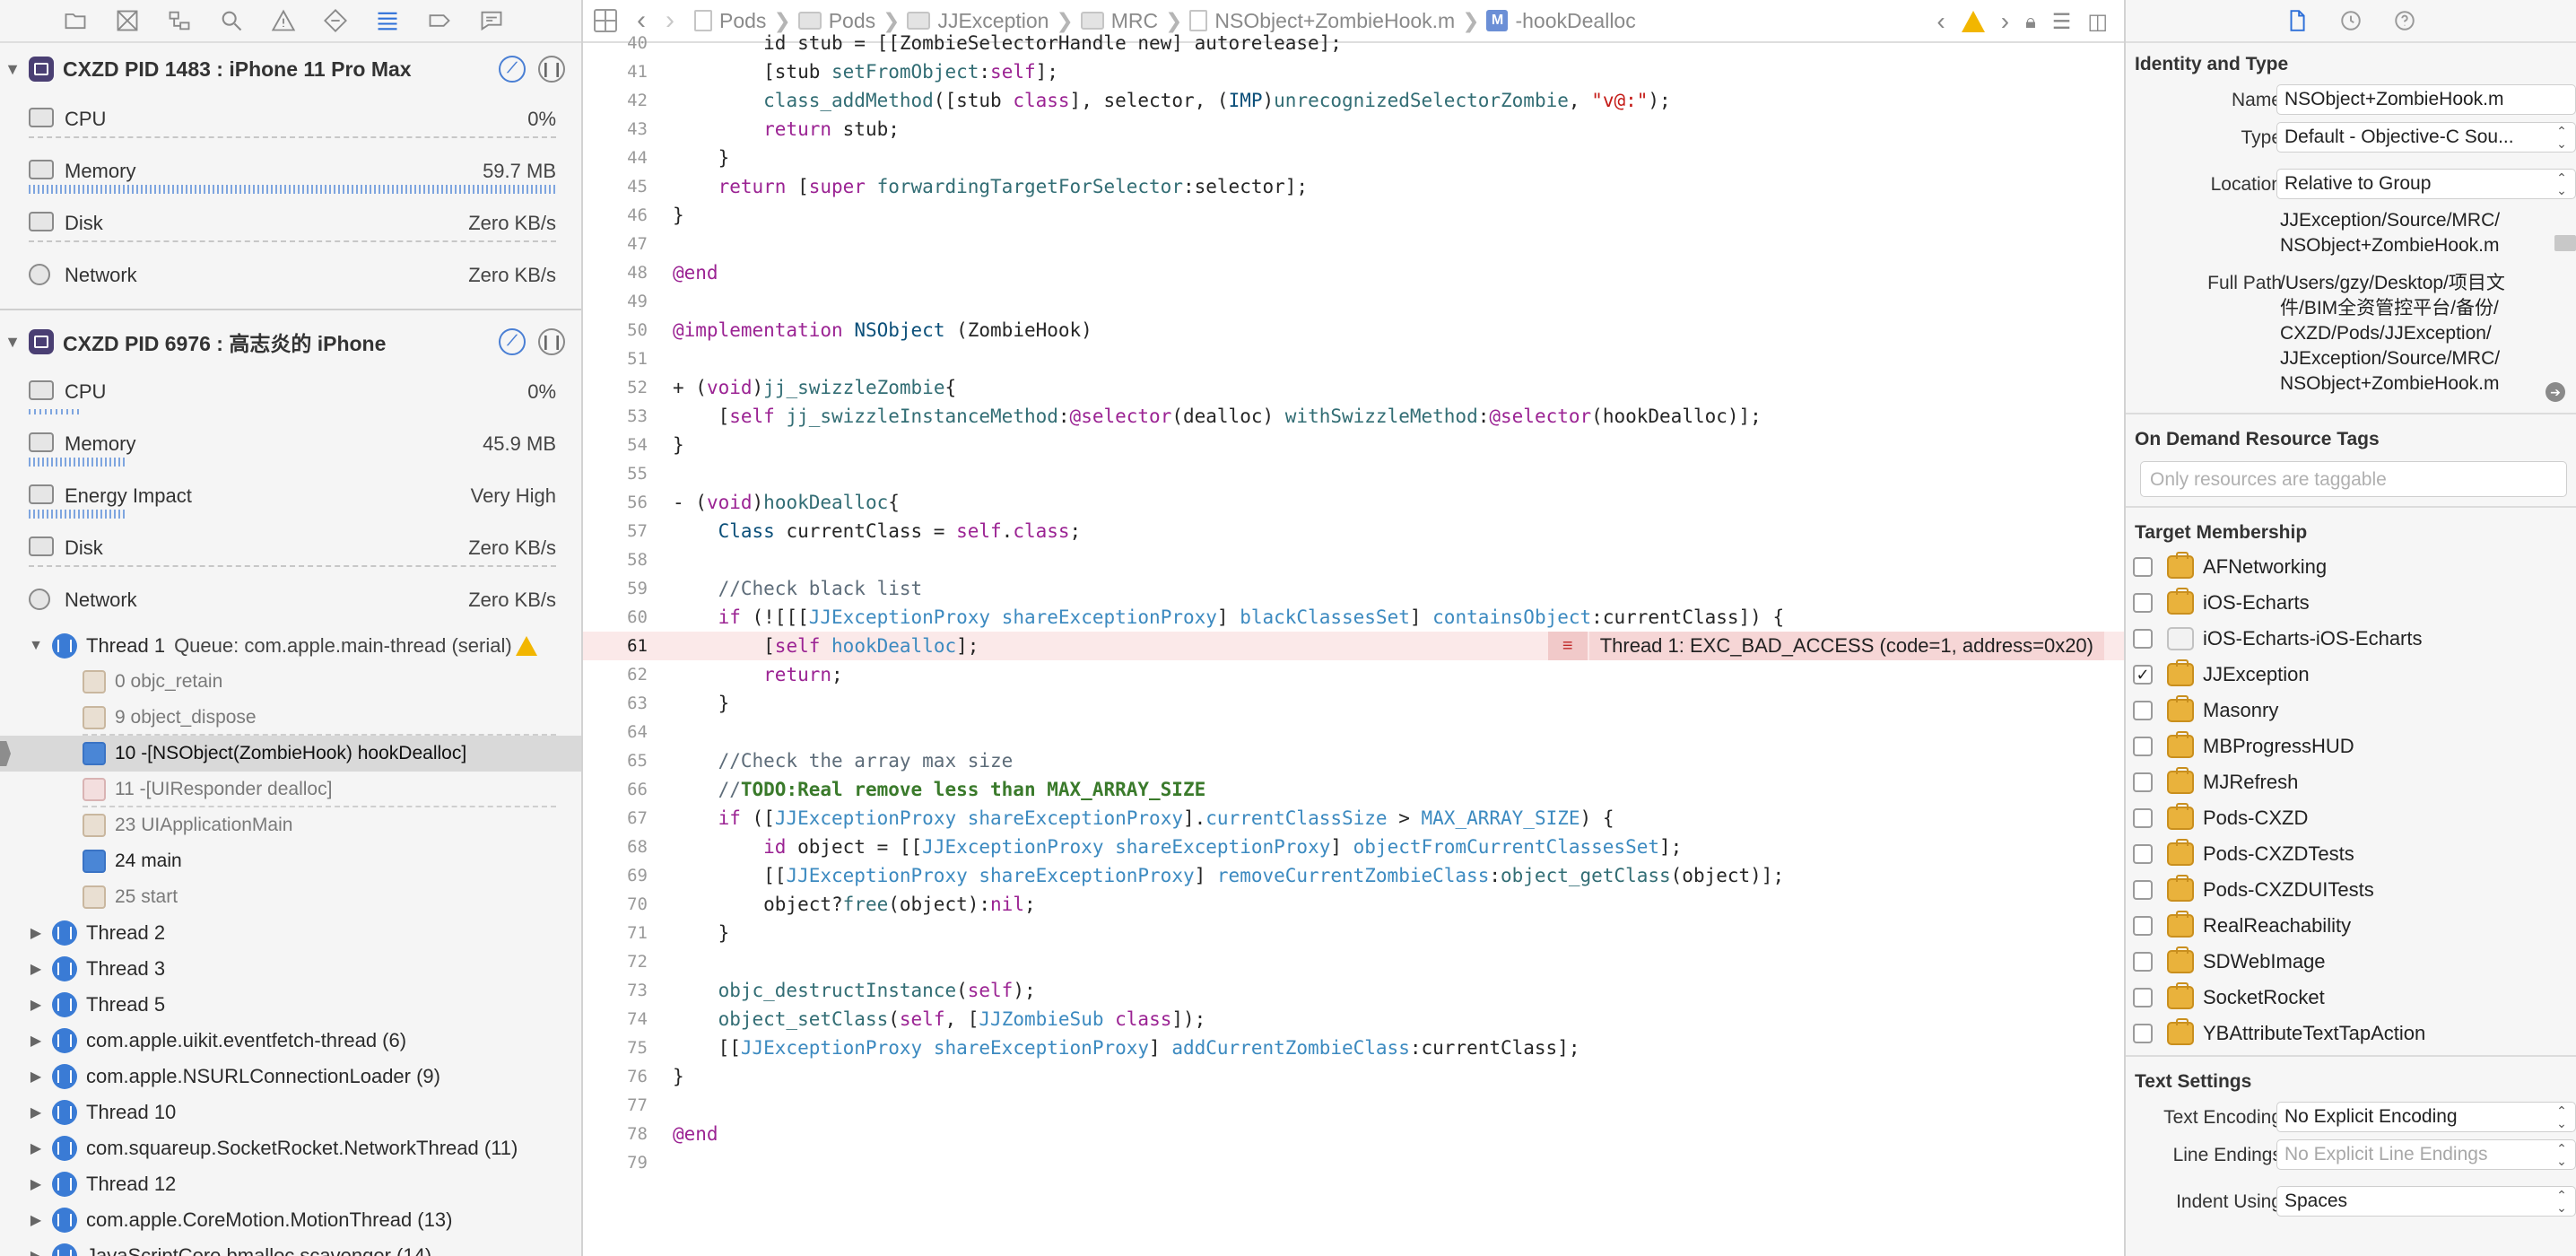  What do you see at coordinates (2351, 603) in the screenshot?
I see `target-membership-item: iOS-Echarts` at bounding box center [2351, 603].